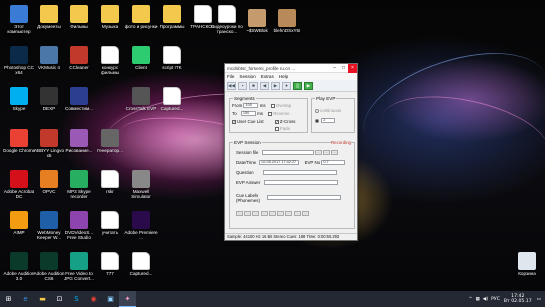 The width and height of the screenshot is (545, 307). What do you see at coordinates (76, 299) in the screenshot?
I see `skype-taskbar-icon: S` at bounding box center [76, 299].